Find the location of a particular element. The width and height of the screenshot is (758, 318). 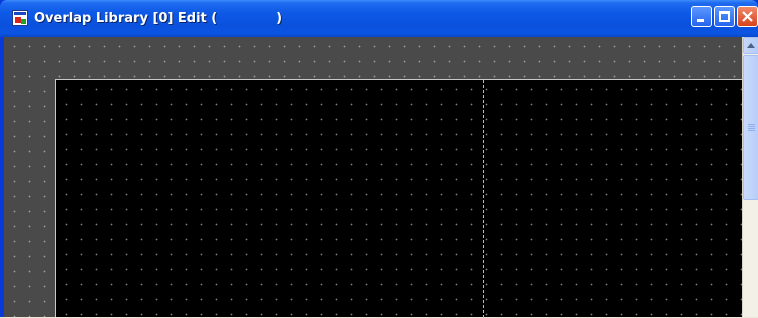

scroll-up-button is located at coordinates (750, 45).